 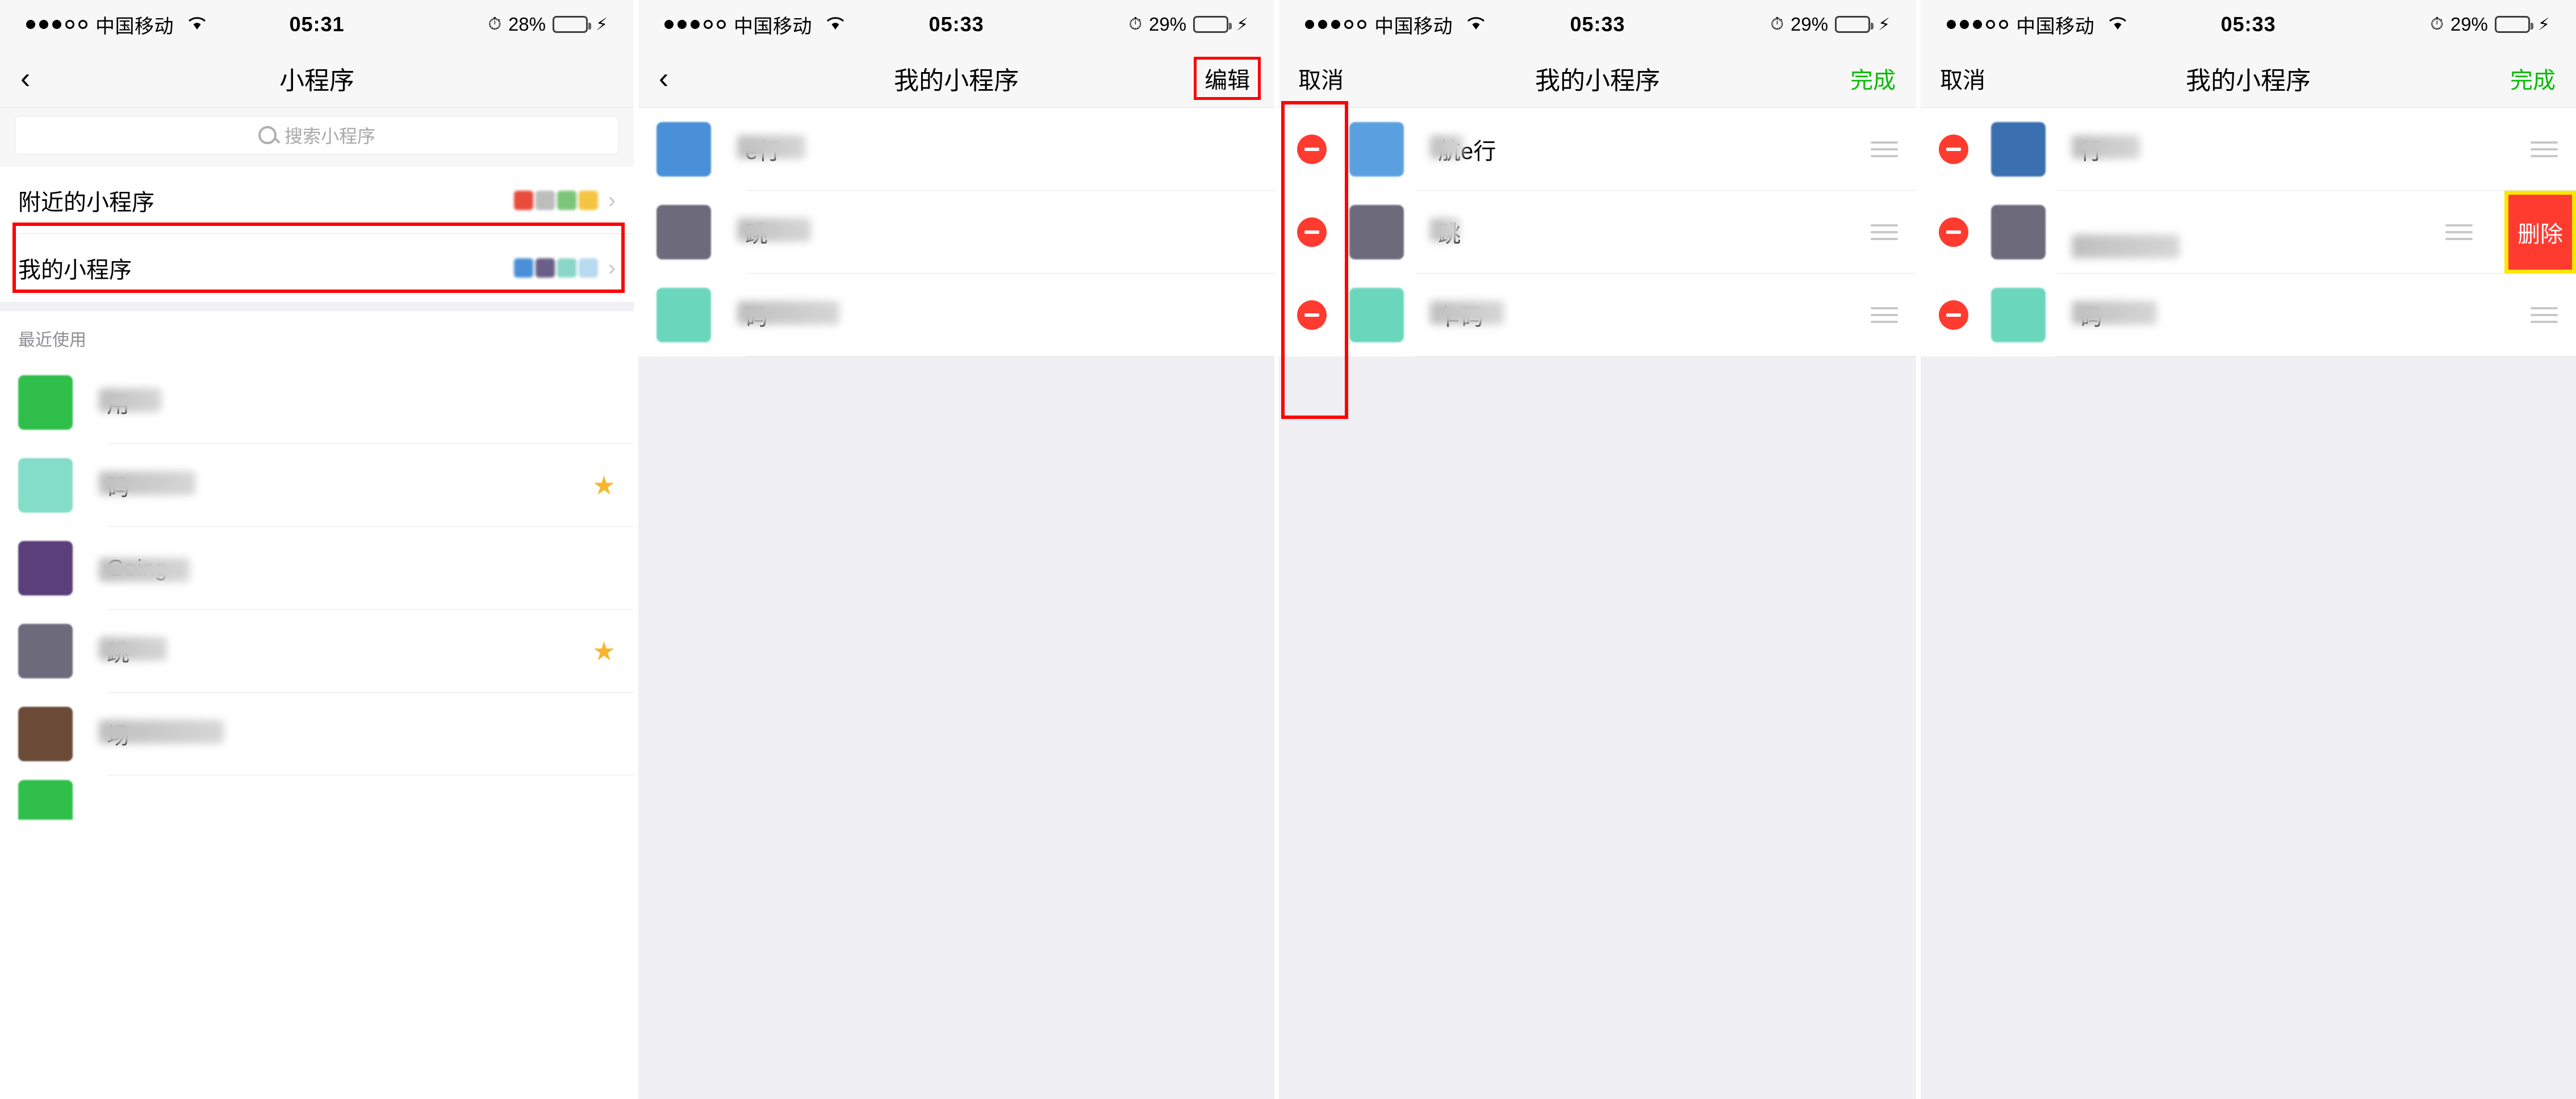 I want to click on list-item: 场, so click(x=317, y=734).